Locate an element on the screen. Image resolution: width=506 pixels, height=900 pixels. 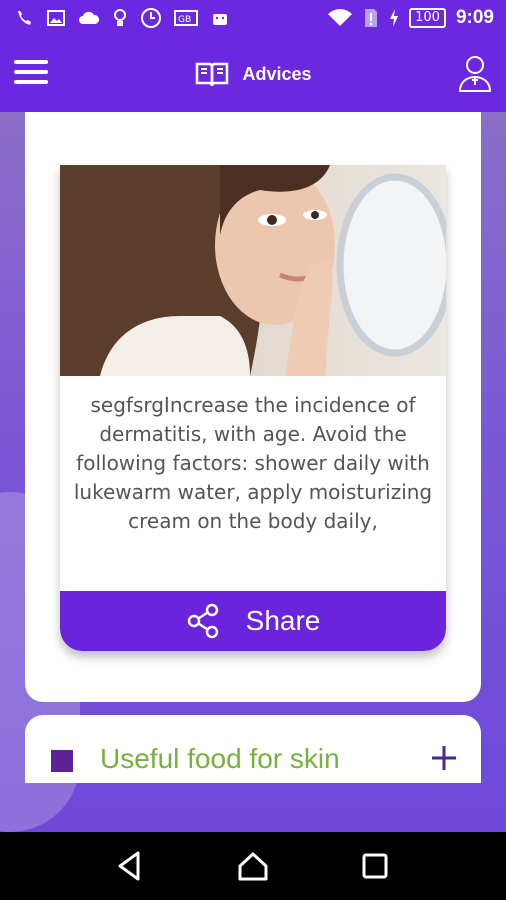
android-icon is located at coordinates (220, 19).